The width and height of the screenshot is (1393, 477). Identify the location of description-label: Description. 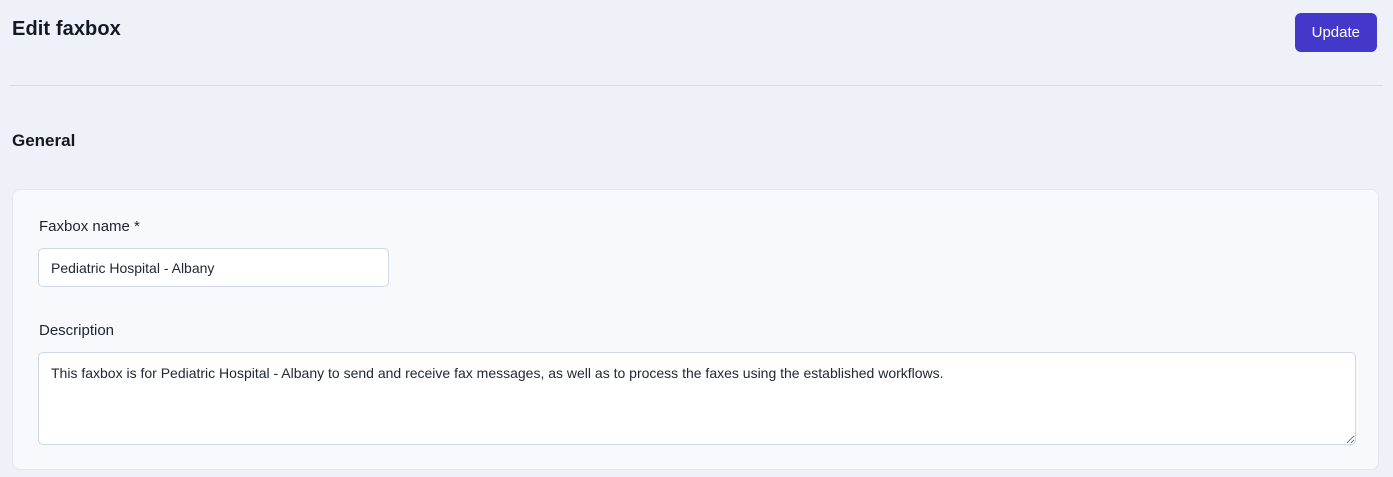
(77, 330).